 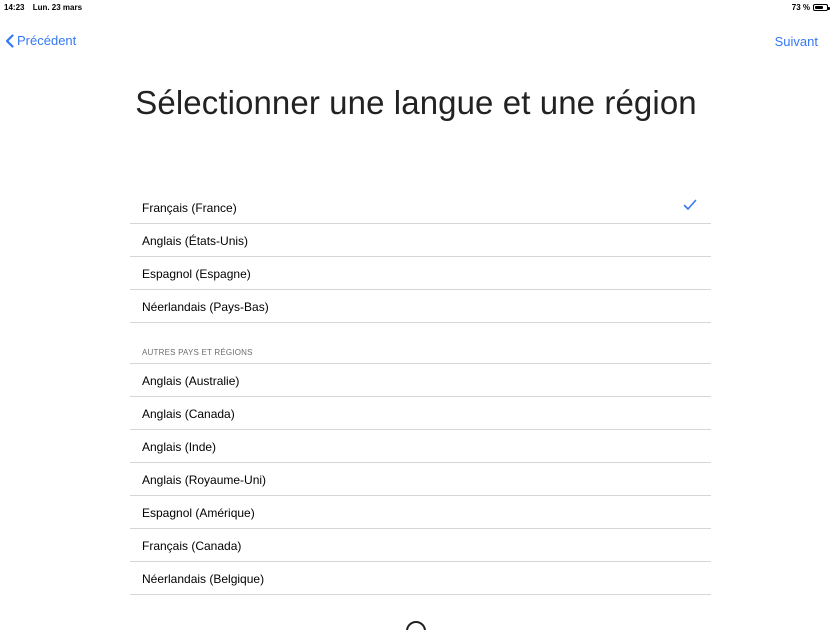 What do you see at coordinates (192, 546) in the screenshot?
I see `language-label: Français (Canada)` at bounding box center [192, 546].